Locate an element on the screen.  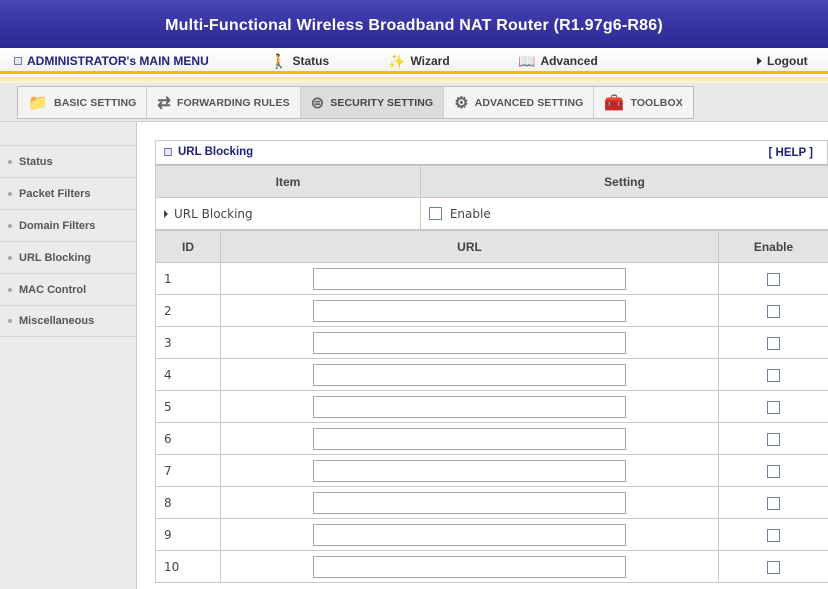
enable-label: Enable is located at coordinates (470, 213).